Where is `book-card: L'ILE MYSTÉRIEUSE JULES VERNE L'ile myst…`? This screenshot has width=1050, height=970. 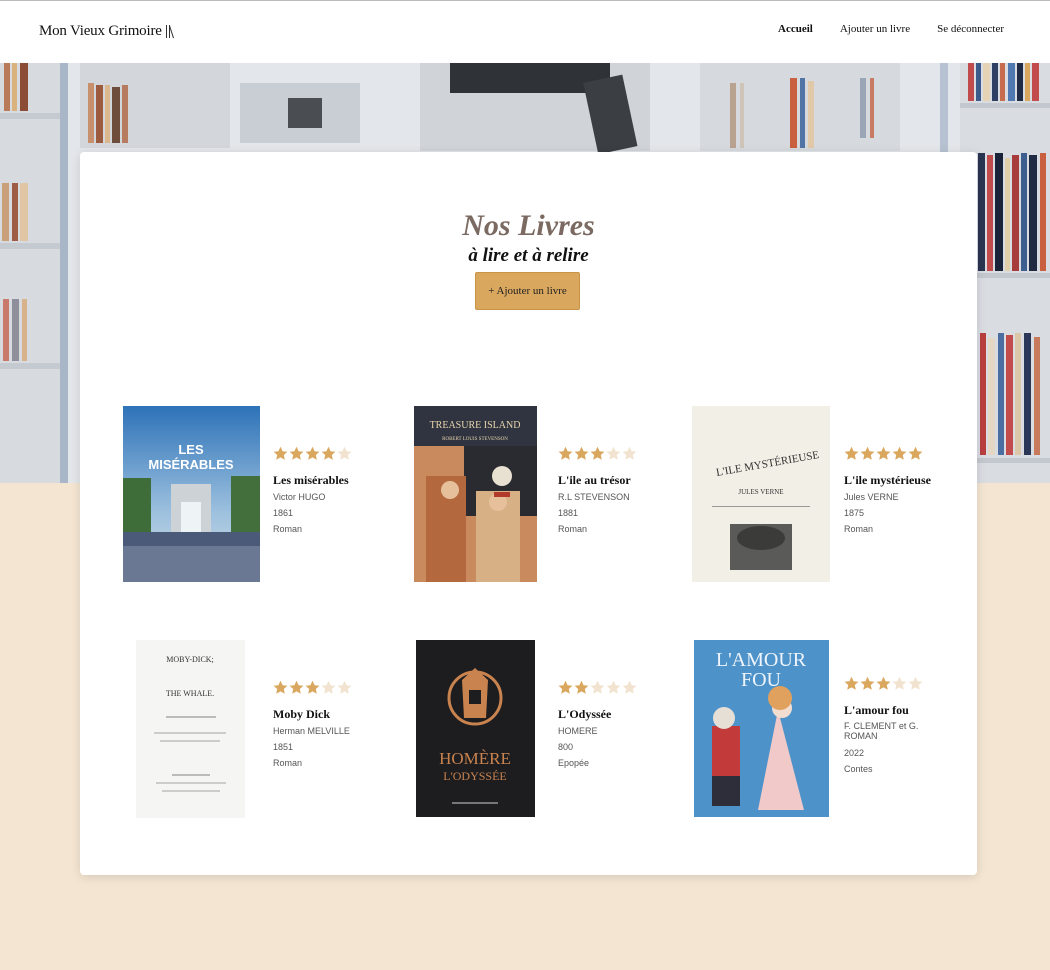 book-card: L'ILE MYSTÉRIEUSE JULES VERNE L'ile myst… is located at coordinates (827, 495).